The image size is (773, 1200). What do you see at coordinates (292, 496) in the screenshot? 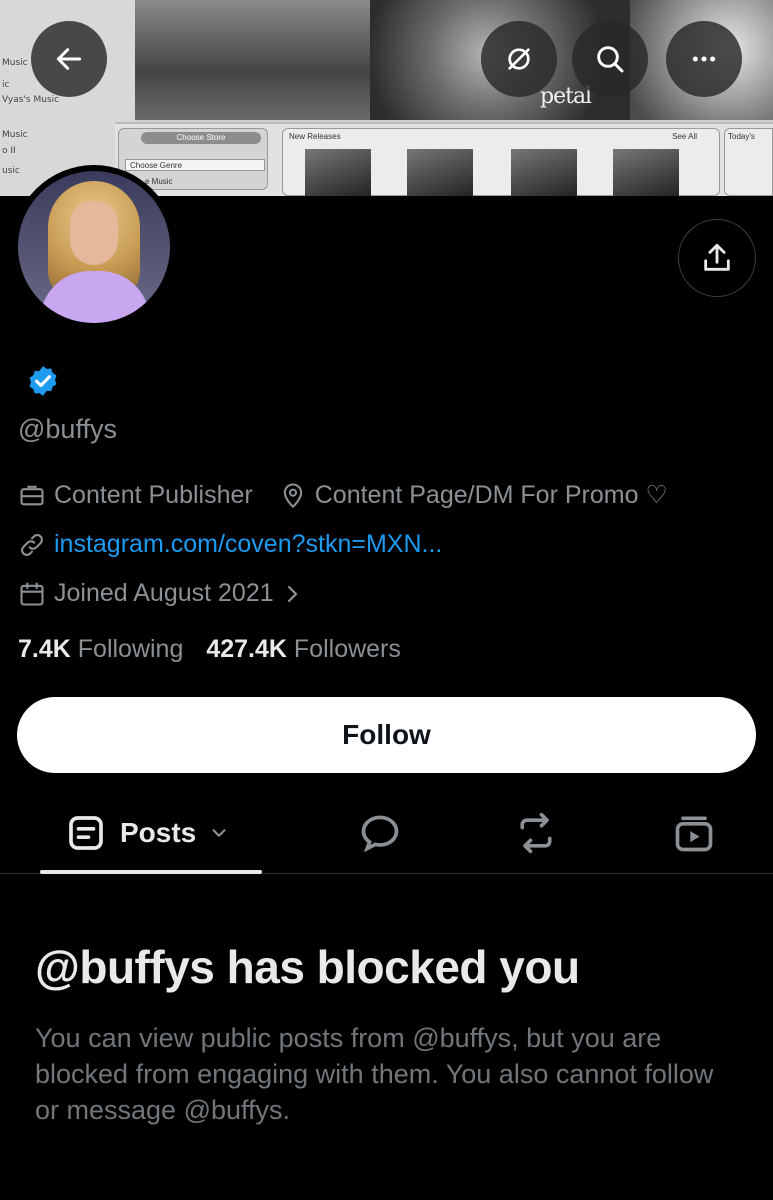
I see `location-pin-icon` at bounding box center [292, 496].